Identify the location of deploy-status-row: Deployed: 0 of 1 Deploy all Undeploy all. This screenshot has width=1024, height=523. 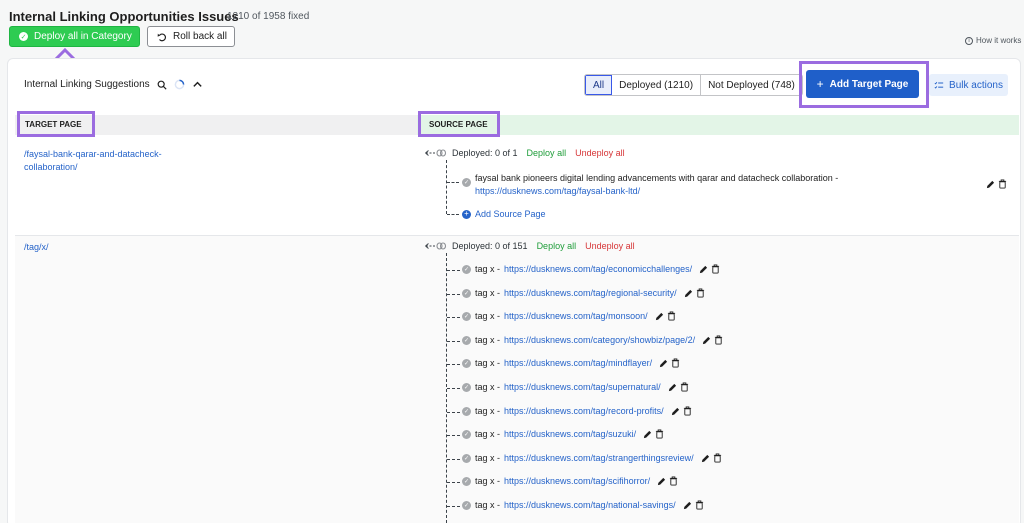
(525, 153).